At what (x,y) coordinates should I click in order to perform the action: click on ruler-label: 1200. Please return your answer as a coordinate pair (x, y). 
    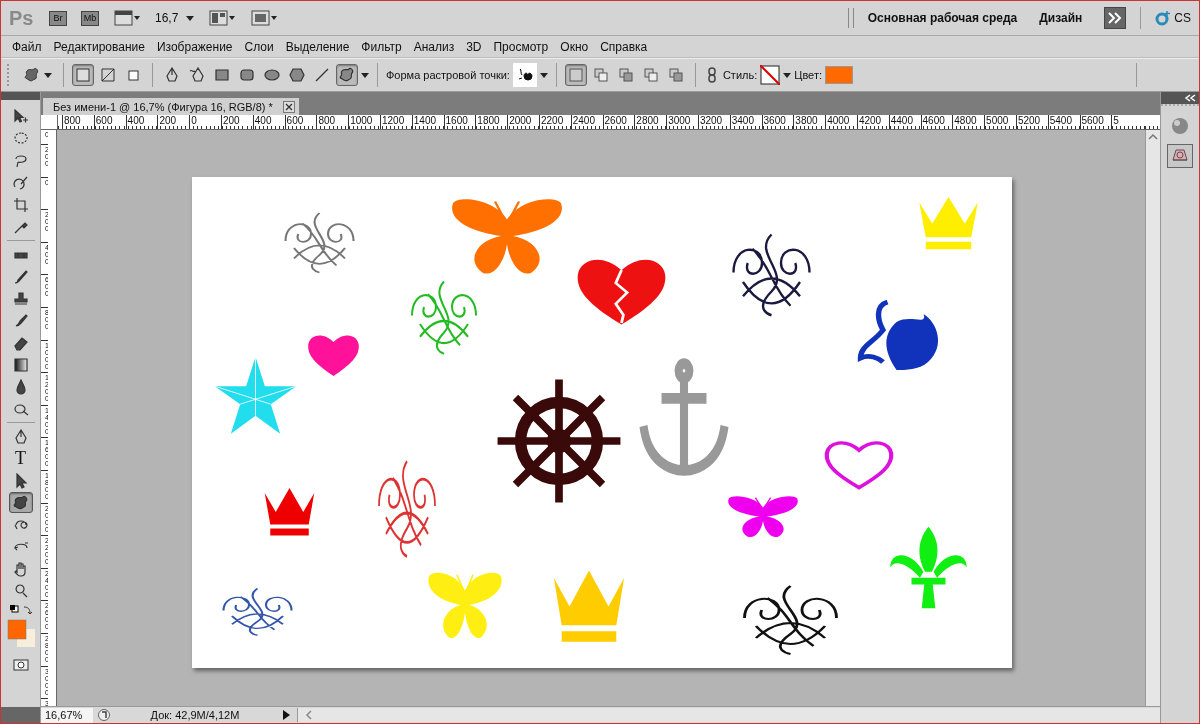
    Looking at the image, I should click on (395, 122).